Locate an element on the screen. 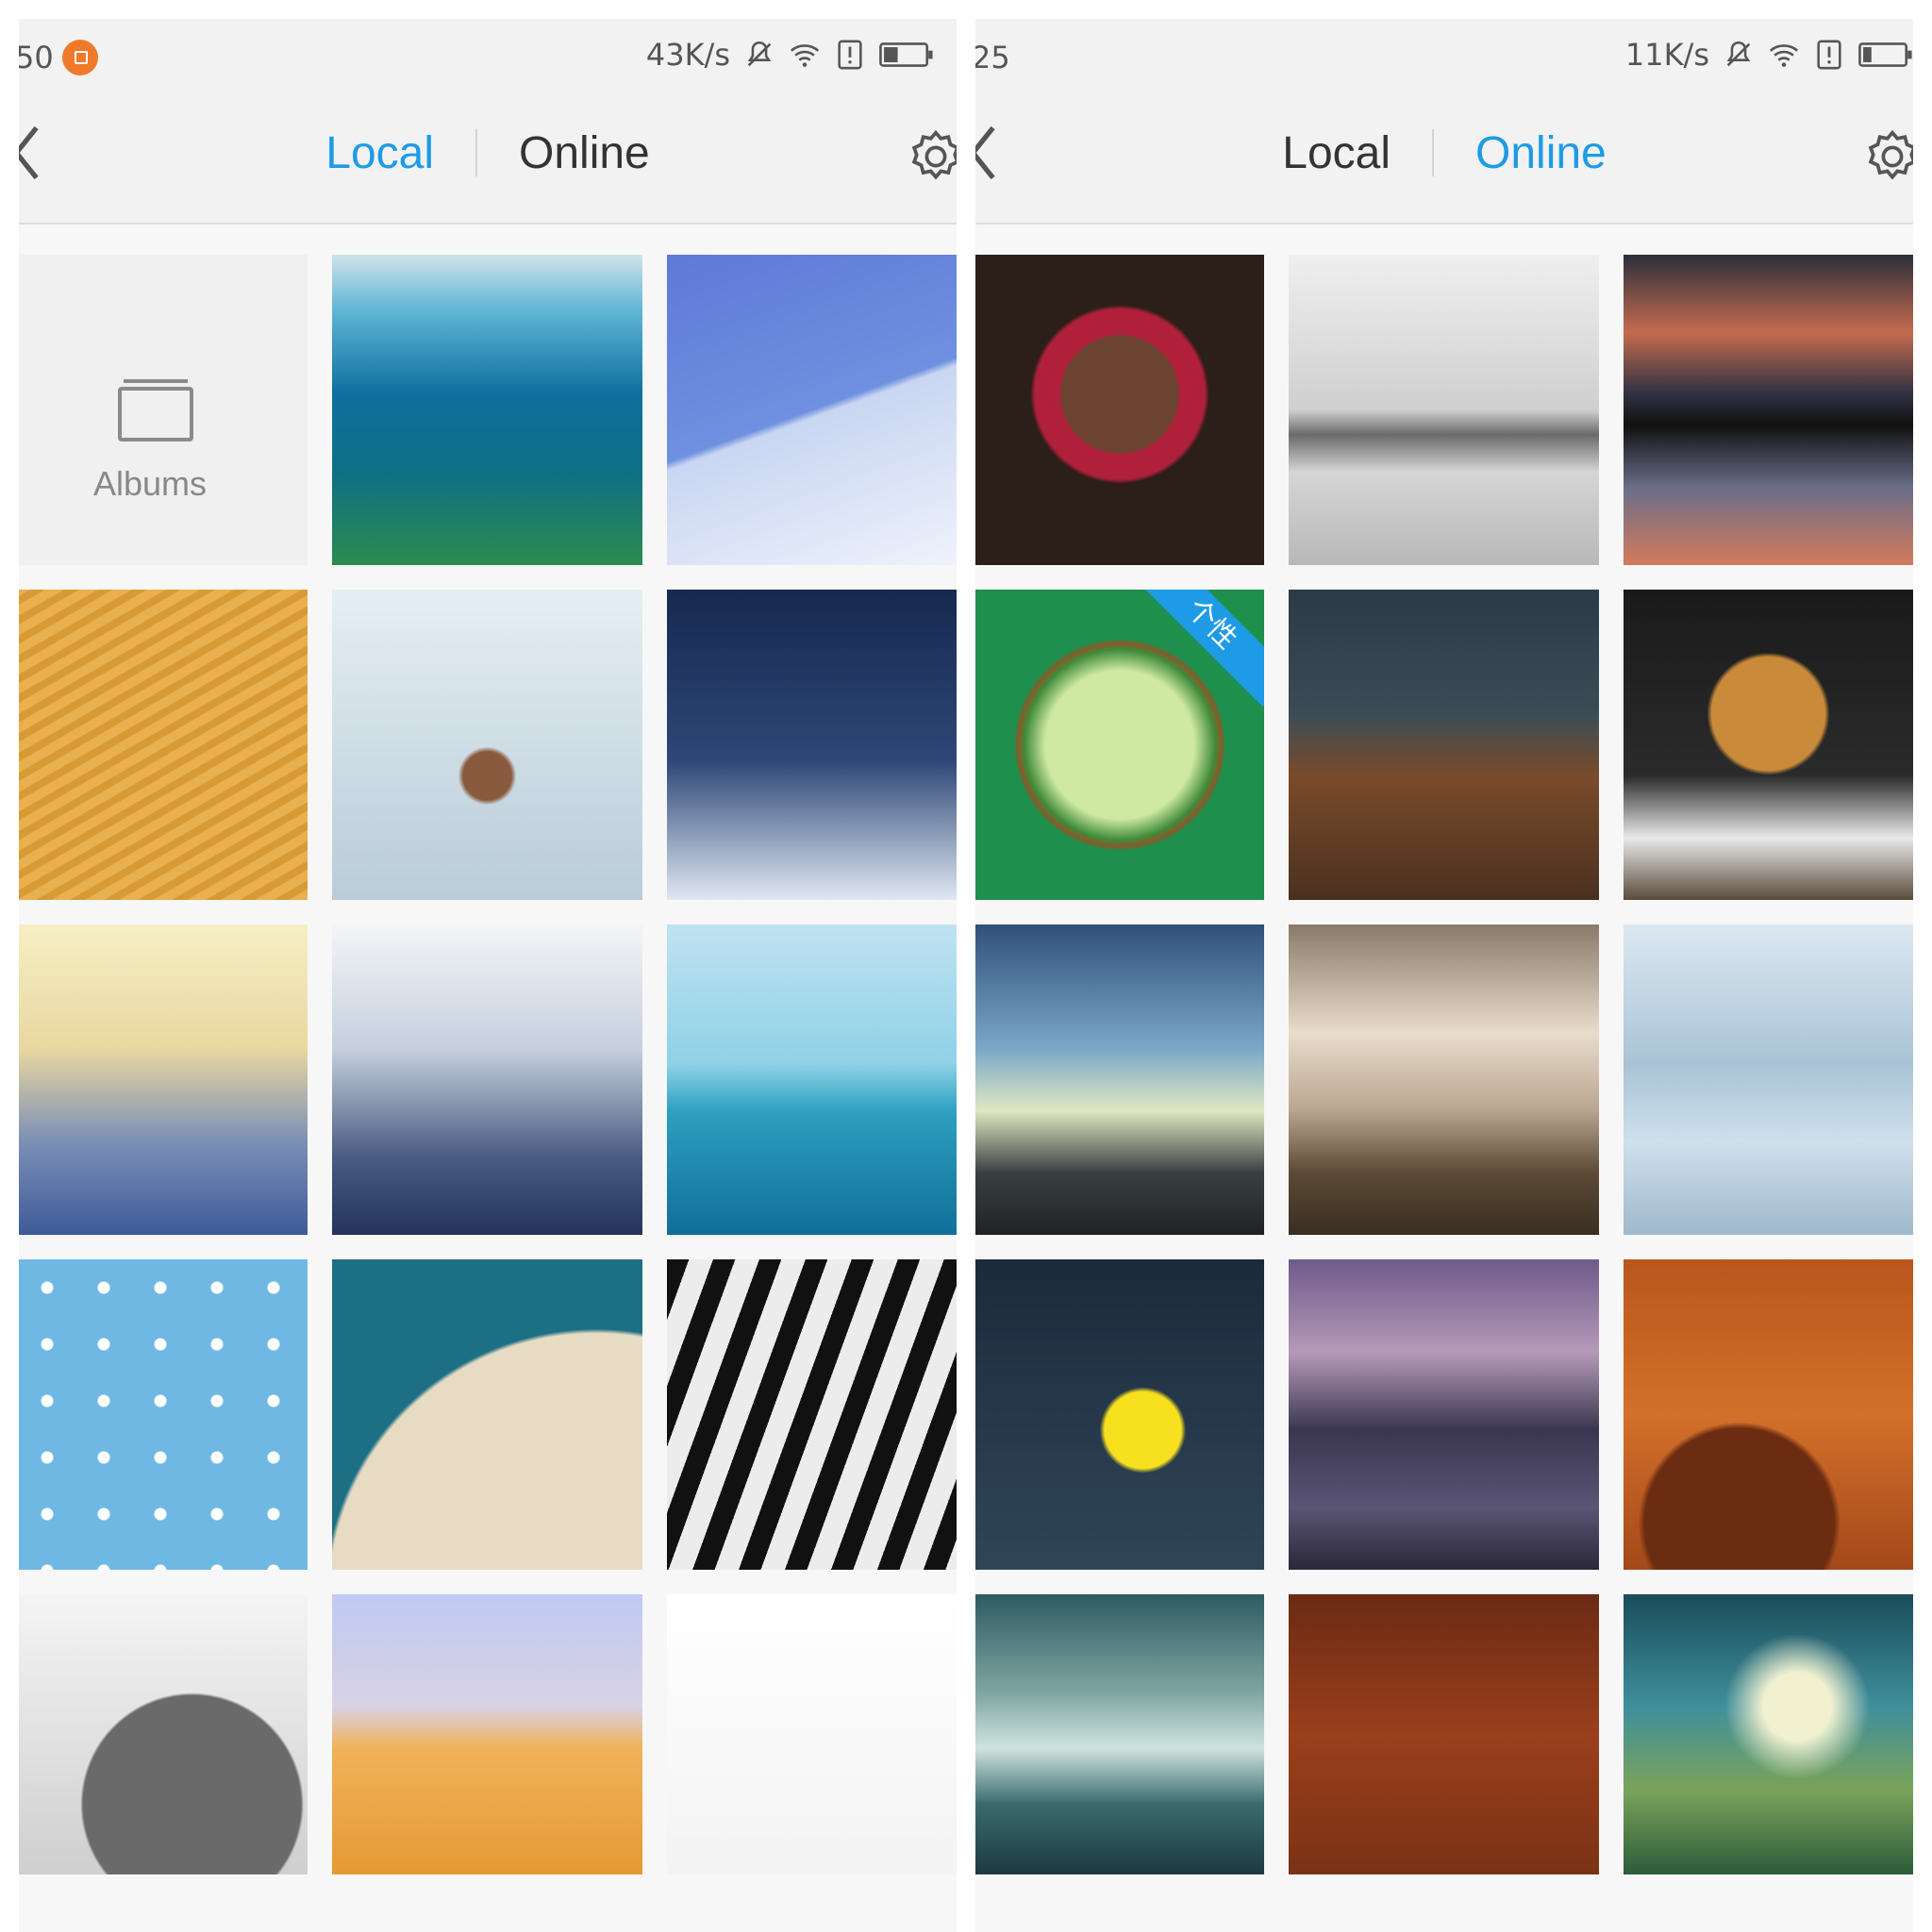 Image resolution: width=1932 pixels, height=1932 pixels. mountain-figure-sunset-image is located at coordinates (1444, 1079).